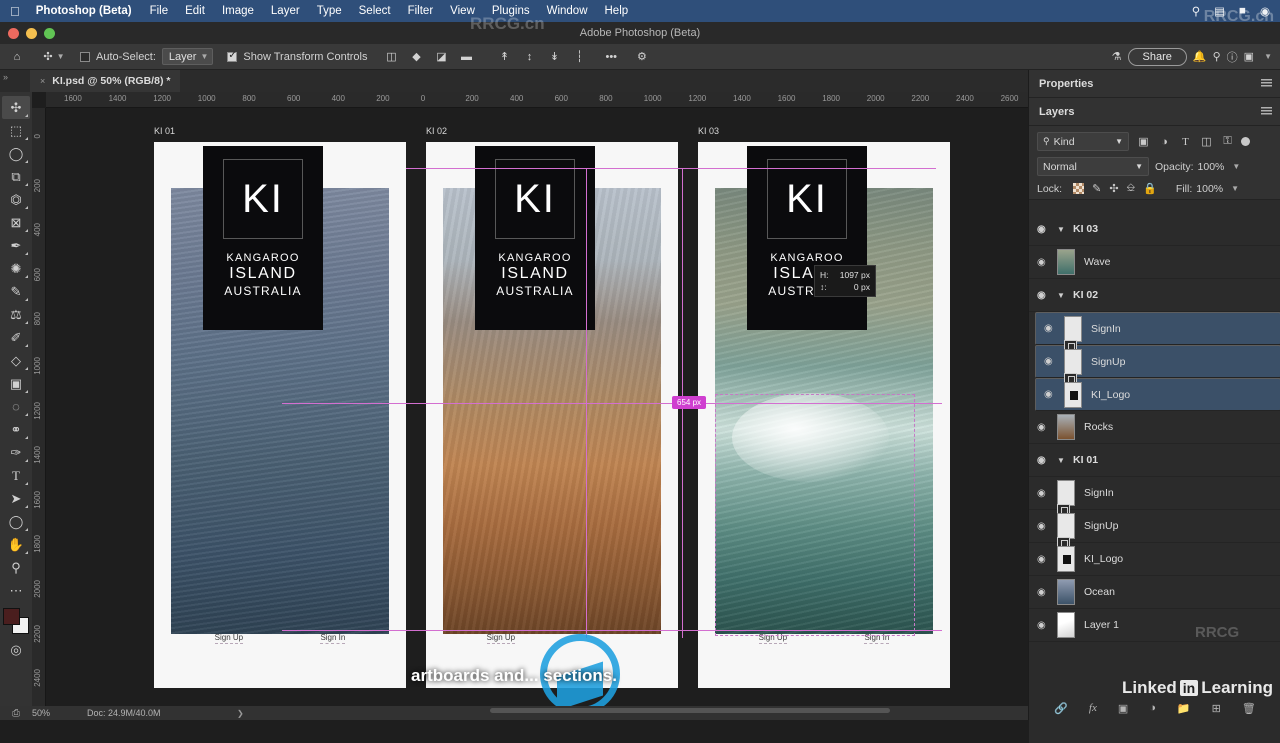  What do you see at coordinates (1154, 295) in the screenshot?
I see `layer-row: ◉ ▼ KI 02` at bounding box center [1154, 295].